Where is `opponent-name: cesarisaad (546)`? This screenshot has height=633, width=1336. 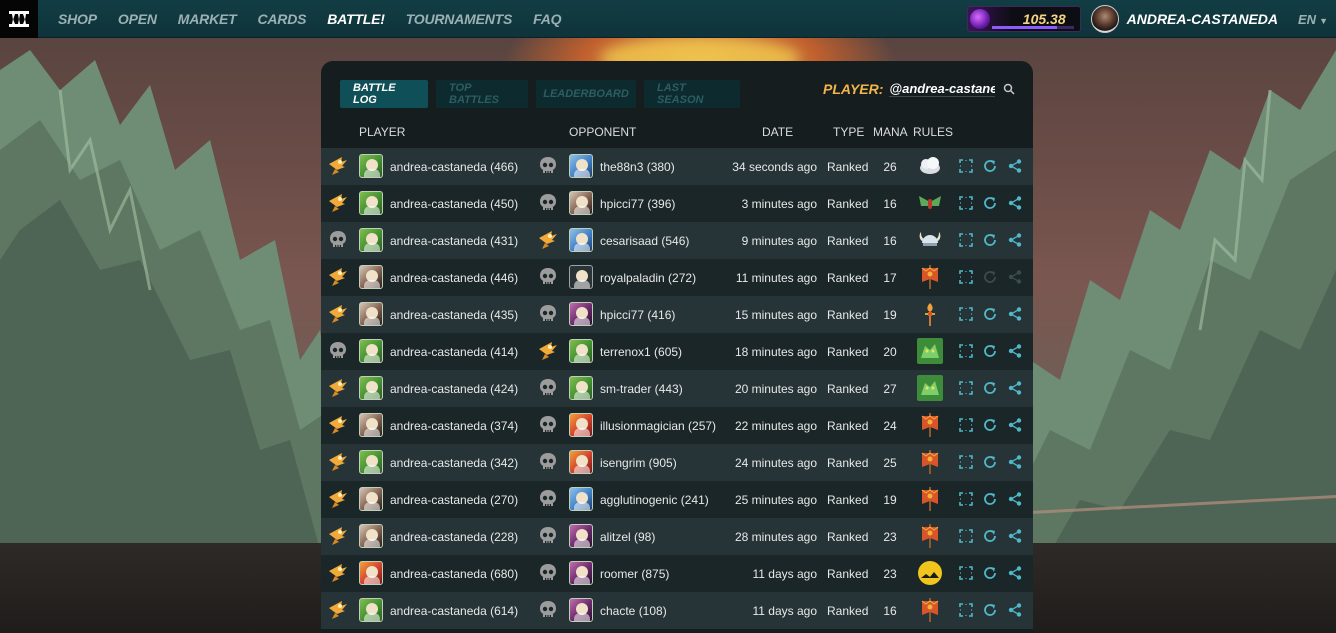 opponent-name: cesarisaad (546) is located at coordinates (644, 241).